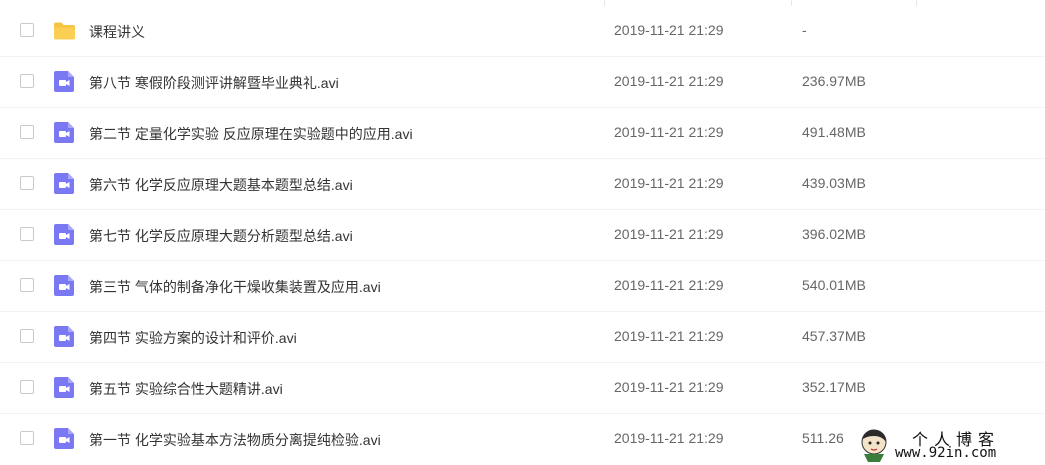  Describe the element at coordinates (214, 83) in the screenshot. I see `file-name-link: 第八节 寒假阶段测评讲解暨毕业典礼.avi` at that location.